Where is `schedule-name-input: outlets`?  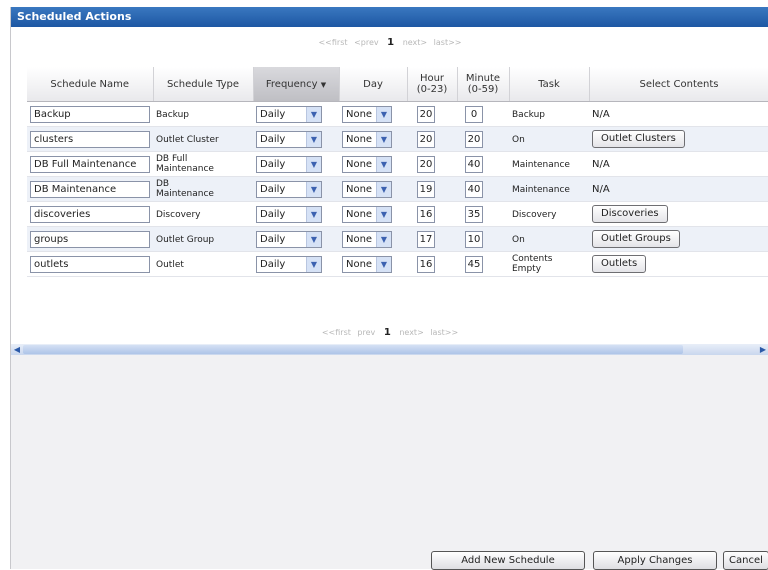
schedule-name-input: outlets is located at coordinates (90, 264).